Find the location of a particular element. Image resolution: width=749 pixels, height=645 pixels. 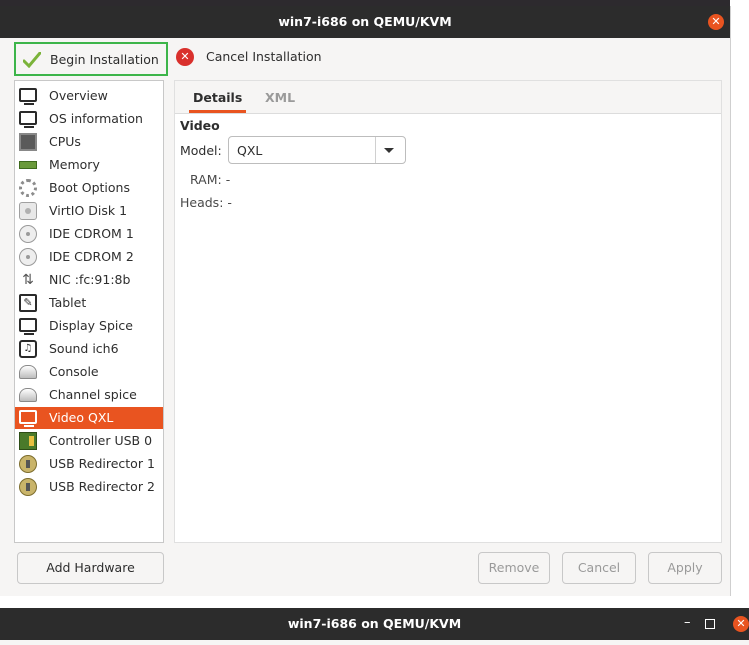

sidebar-item-label: VirtIO Disk 1 is located at coordinates (88, 210).